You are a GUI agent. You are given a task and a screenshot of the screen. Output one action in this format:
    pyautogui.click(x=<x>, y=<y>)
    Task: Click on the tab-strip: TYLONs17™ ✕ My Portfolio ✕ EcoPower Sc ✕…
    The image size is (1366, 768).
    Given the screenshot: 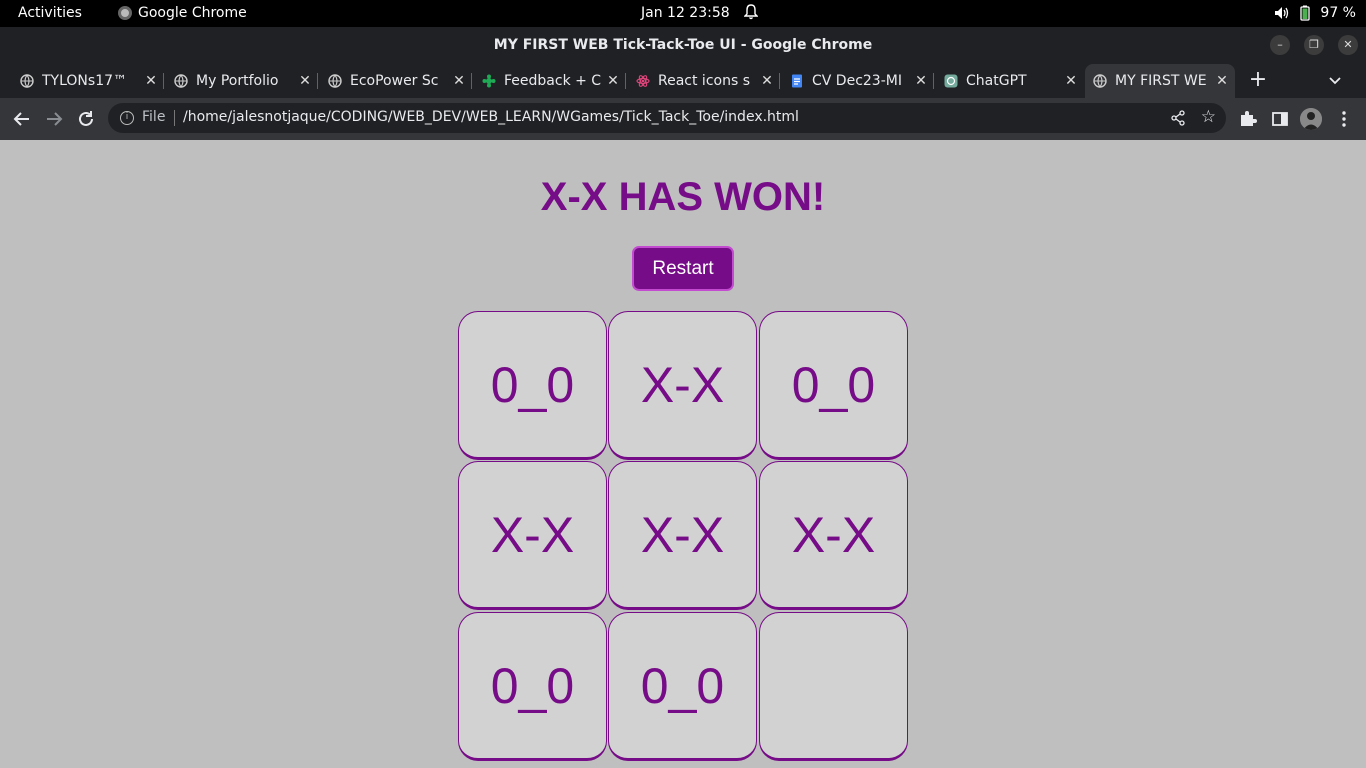 What is the action you would take?
    pyautogui.click(x=683, y=81)
    